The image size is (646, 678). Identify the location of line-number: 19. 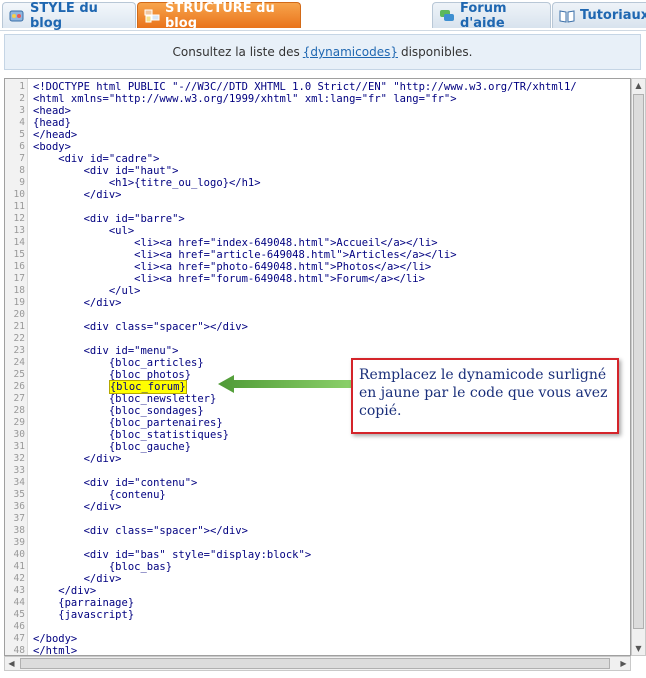
(19, 302).